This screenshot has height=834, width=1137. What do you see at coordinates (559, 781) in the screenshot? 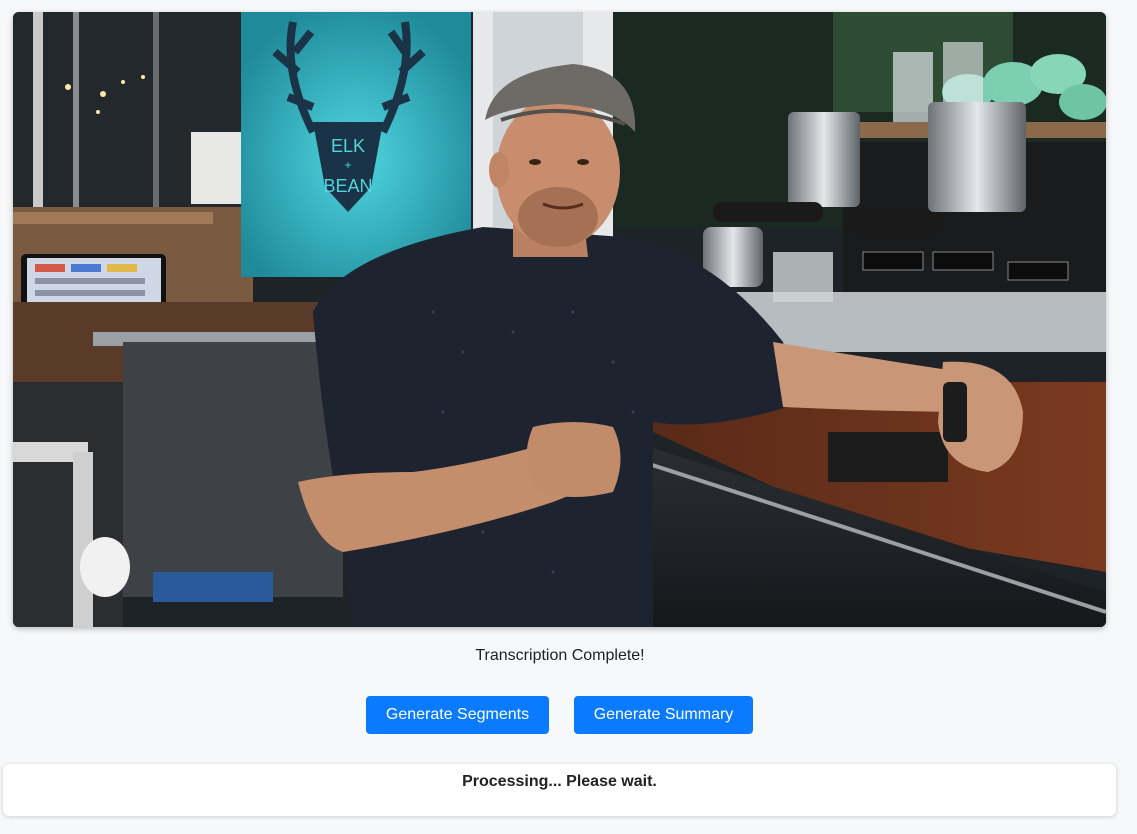
I see `processing-message: Processing... Please wait.` at bounding box center [559, 781].